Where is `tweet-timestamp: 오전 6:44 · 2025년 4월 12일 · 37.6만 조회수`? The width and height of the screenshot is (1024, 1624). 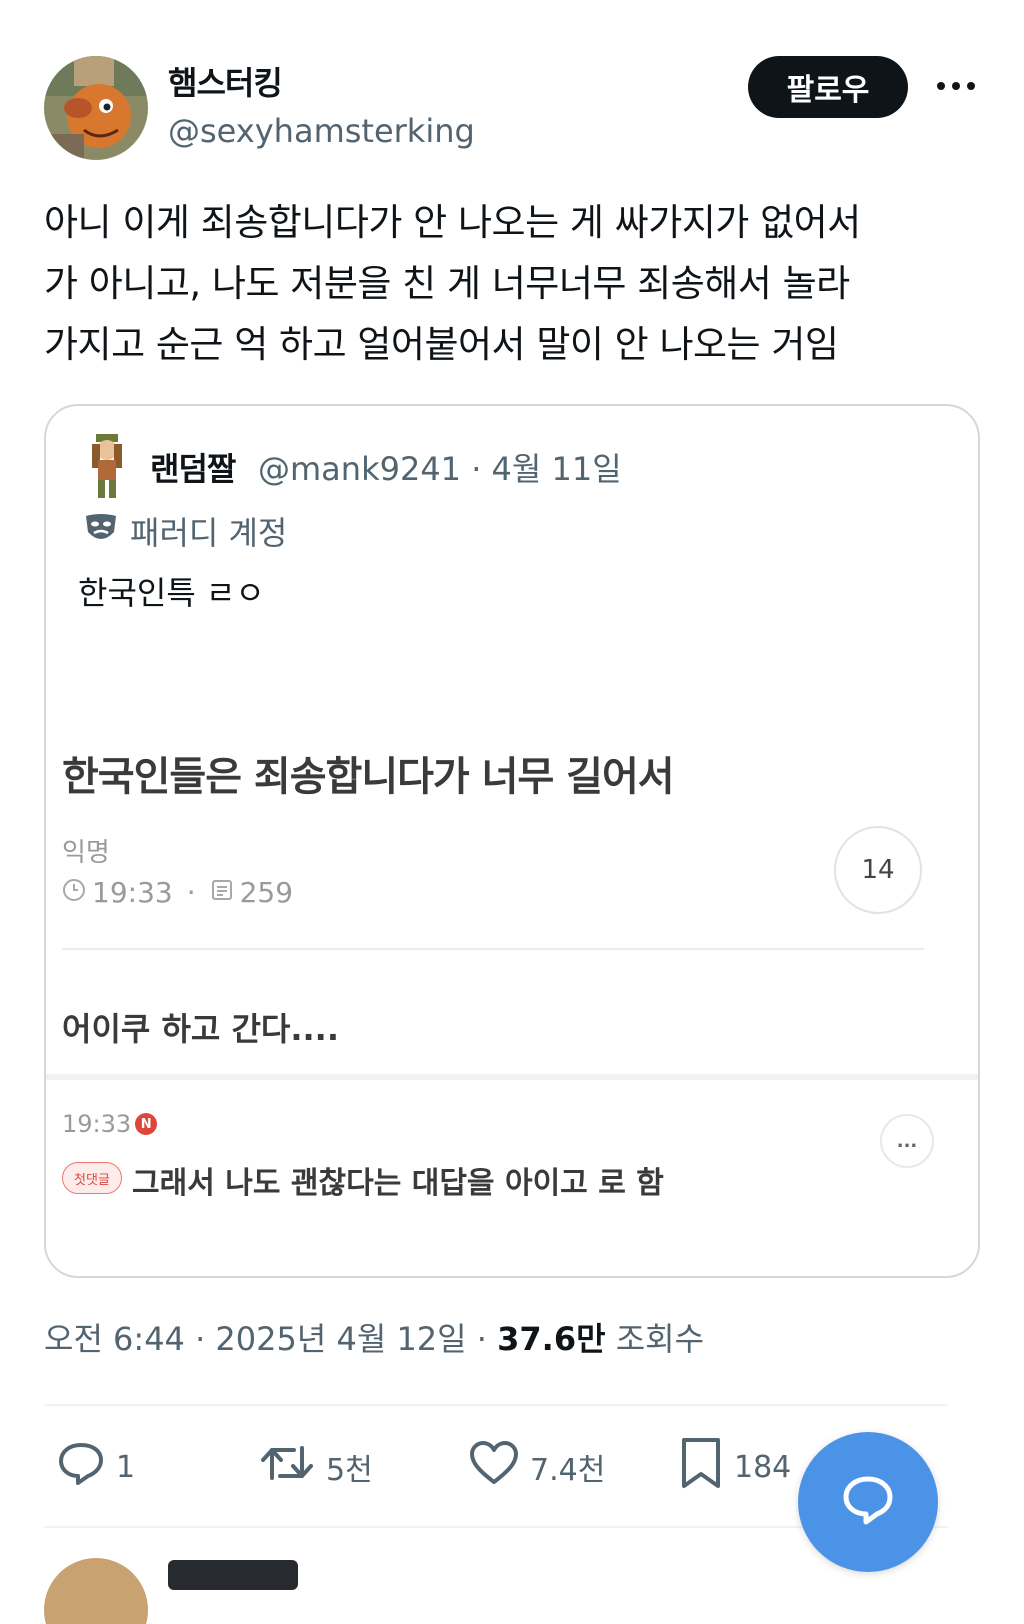
tweet-timestamp: 오전 6:44 · 2025년 4월 12일 · 37.6만 조회수 is located at coordinates (374, 1337).